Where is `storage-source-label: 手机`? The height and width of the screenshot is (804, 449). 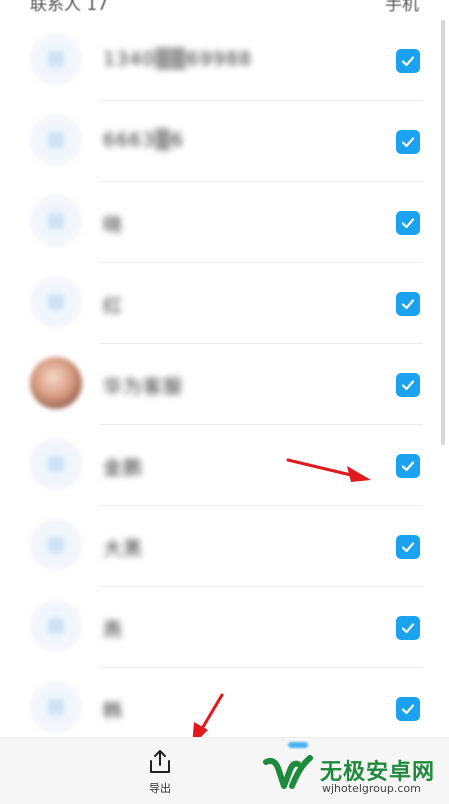
storage-source-label: 手机 is located at coordinates (402, 7).